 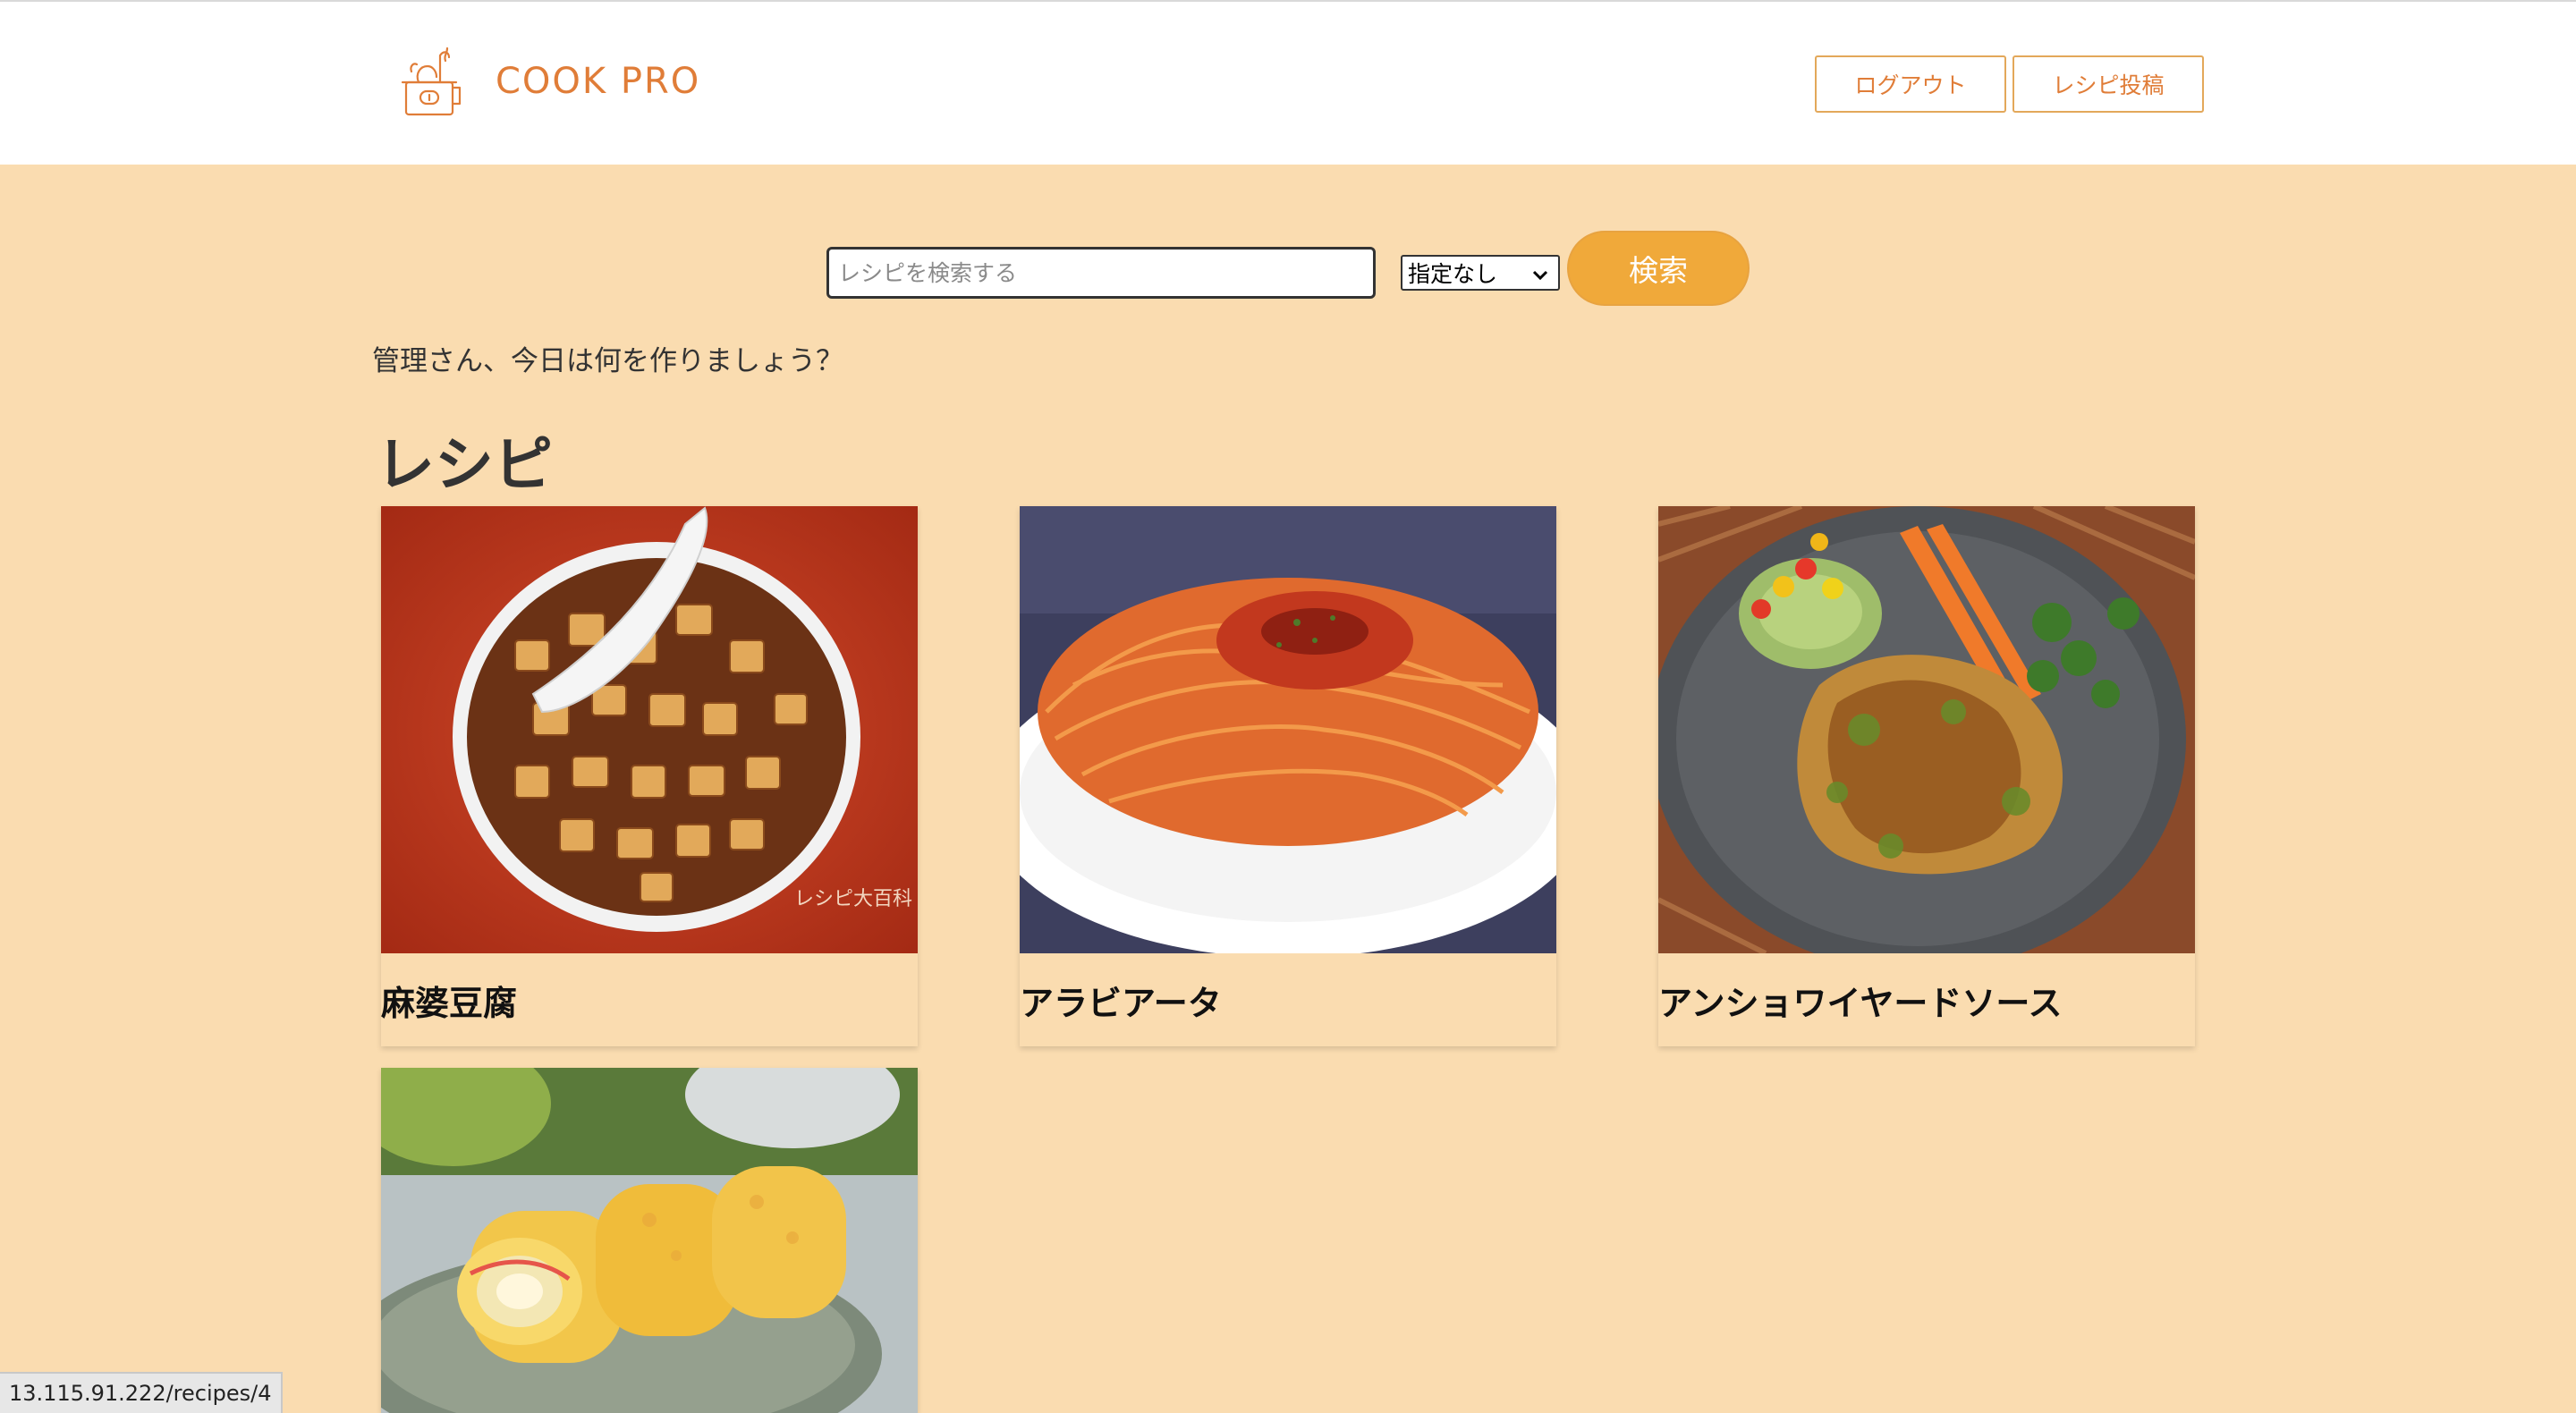 I want to click on category-select: 指定なし, so click(x=1480, y=273).